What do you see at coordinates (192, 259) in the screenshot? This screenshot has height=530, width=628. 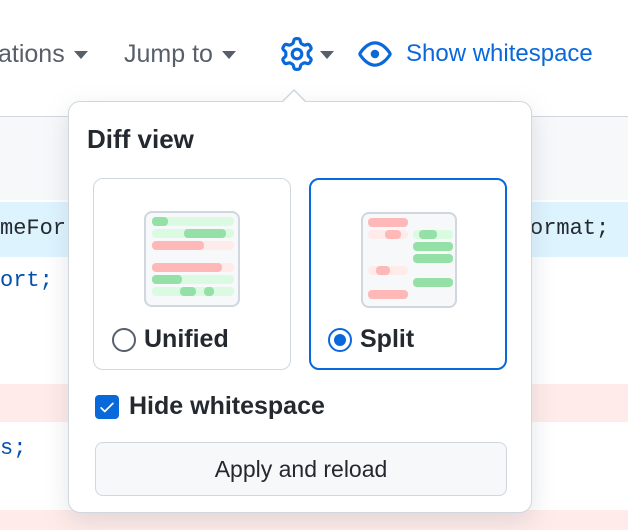 I see `unified-preview-icon` at bounding box center [192, 259].